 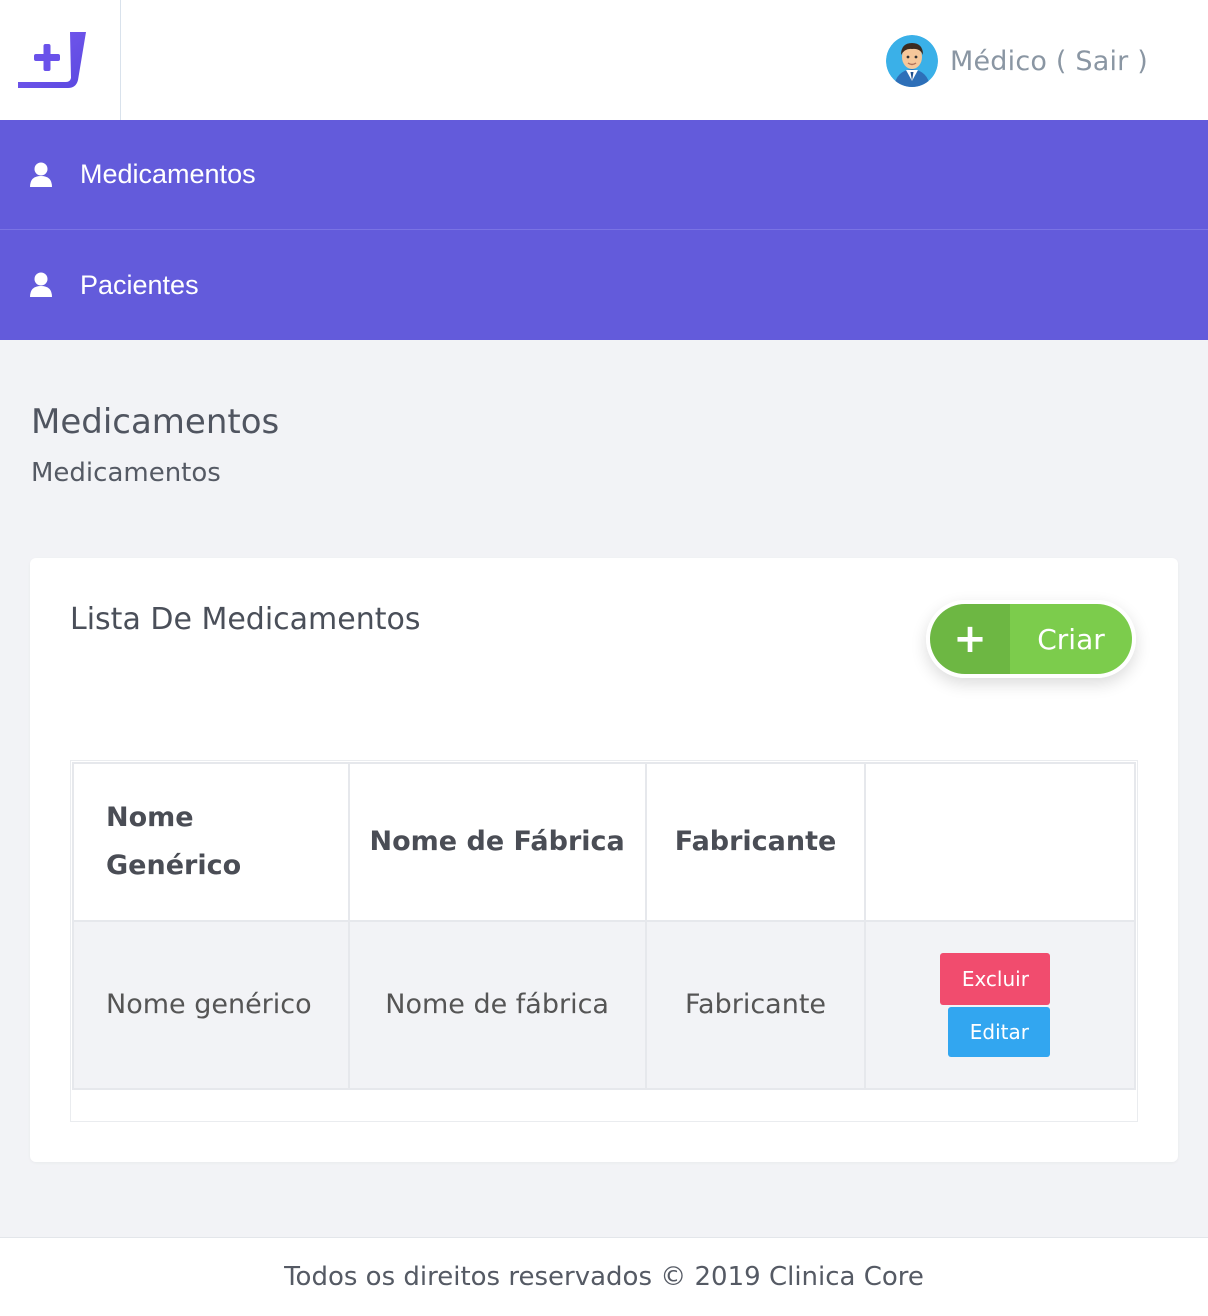 What do you see at coordinates (1071, 639) in the screenshot?
I see `create-button-label: Criar` at bounding box center [1071, 639].